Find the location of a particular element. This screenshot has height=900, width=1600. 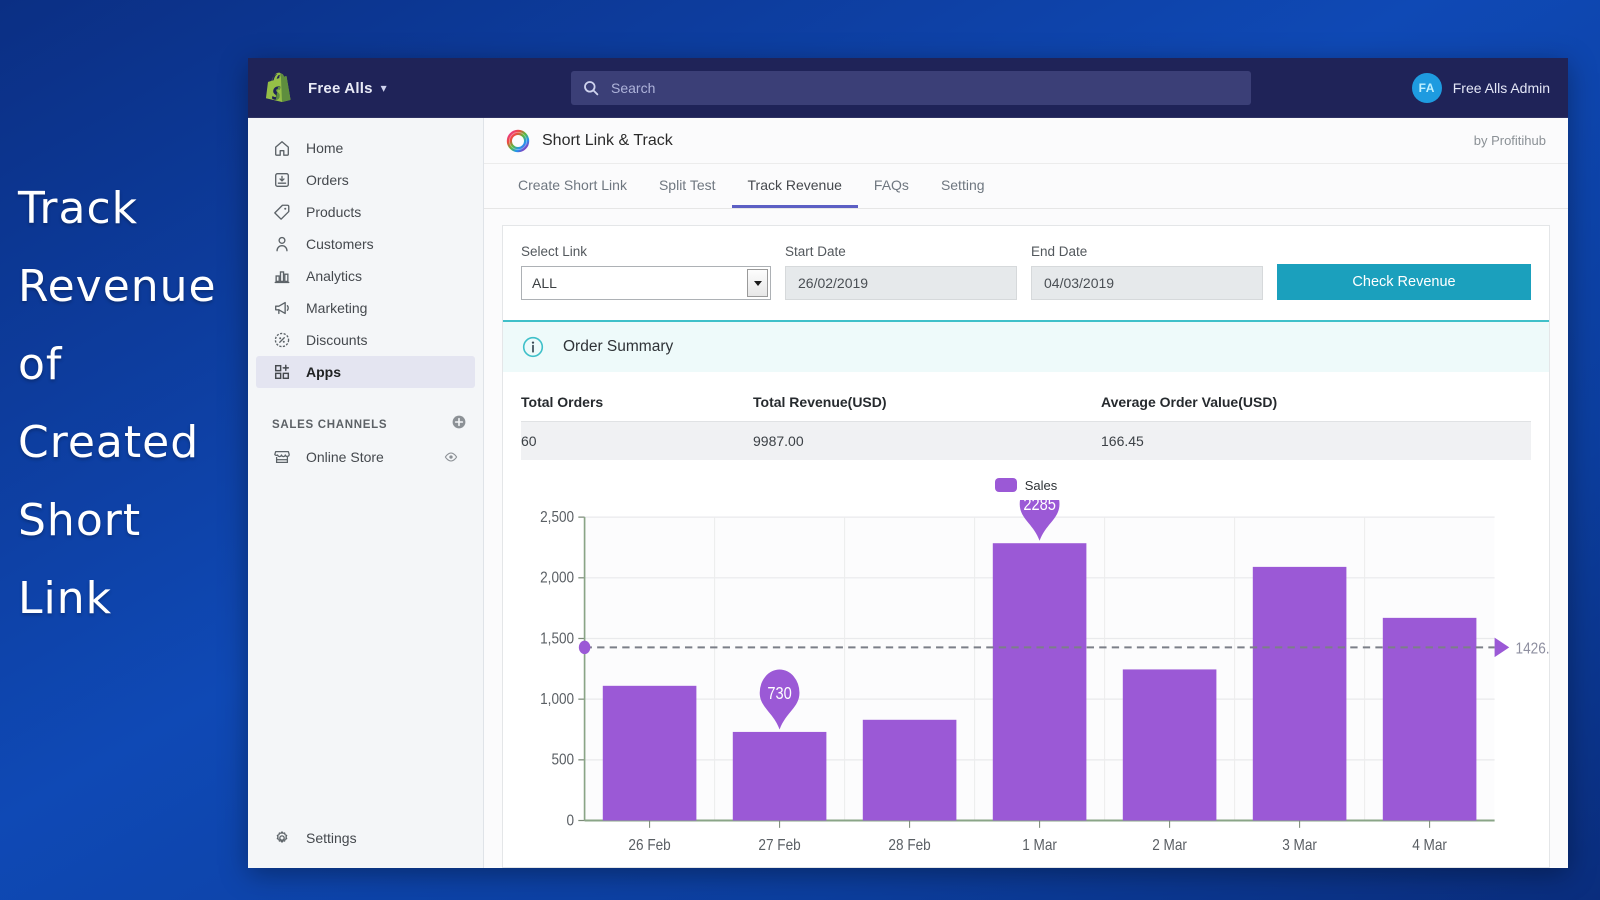

svg-text: 2,500 is located at coordinates (557, 517).